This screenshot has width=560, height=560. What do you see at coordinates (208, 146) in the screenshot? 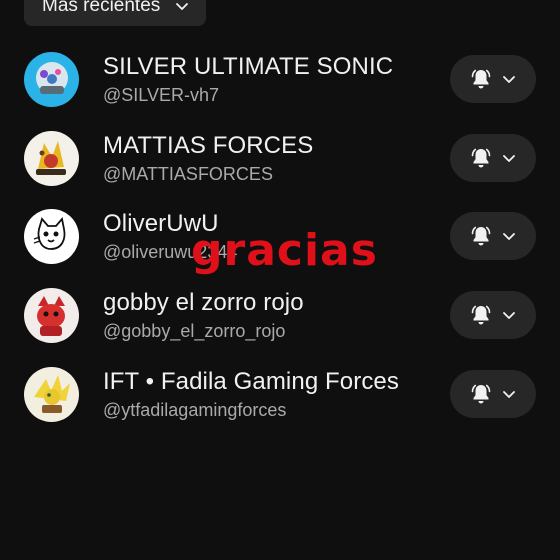
I see `channel-name: MATTIAS FORCES` at bounding box center [208, 146].